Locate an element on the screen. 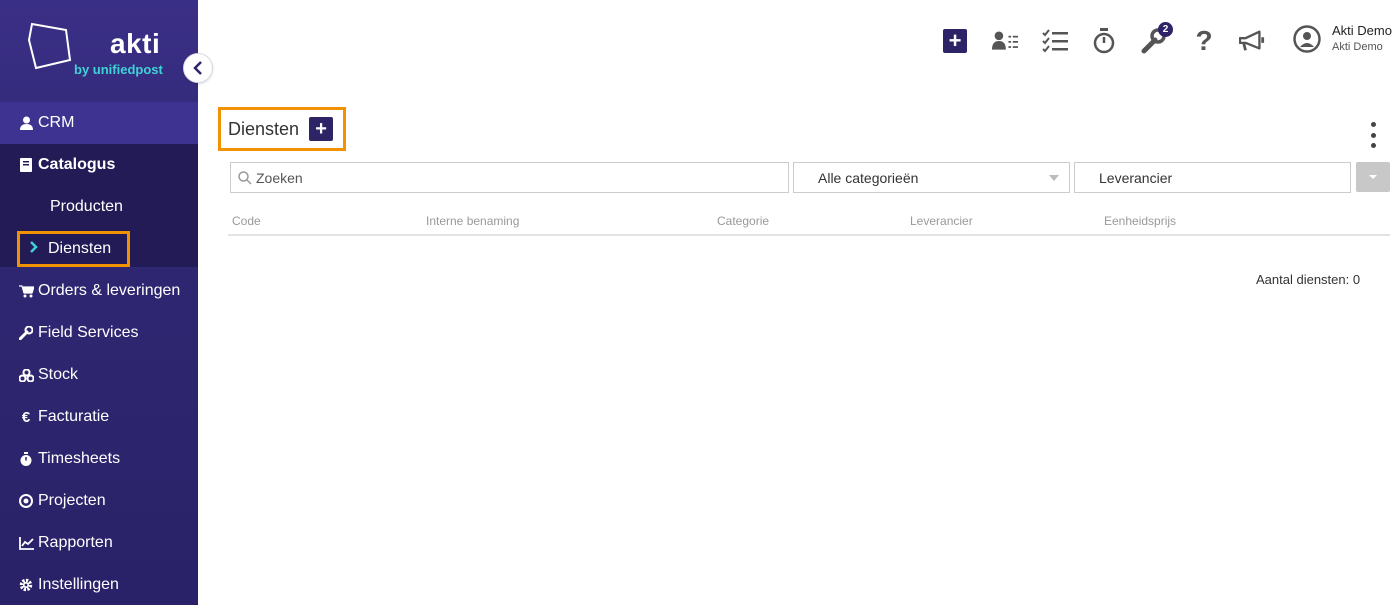 The image size is (1398, 606). quick-add-button: + is located at coordinates (955, 41).